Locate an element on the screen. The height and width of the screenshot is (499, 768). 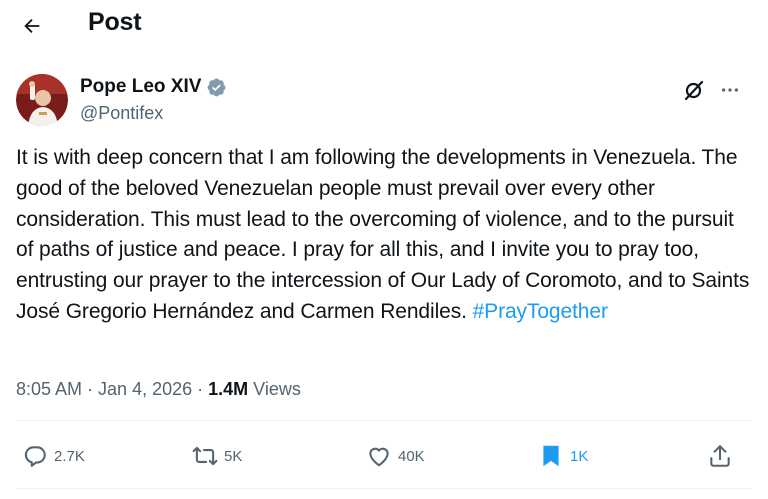
more-options-button is located at coordinates (730, 90).